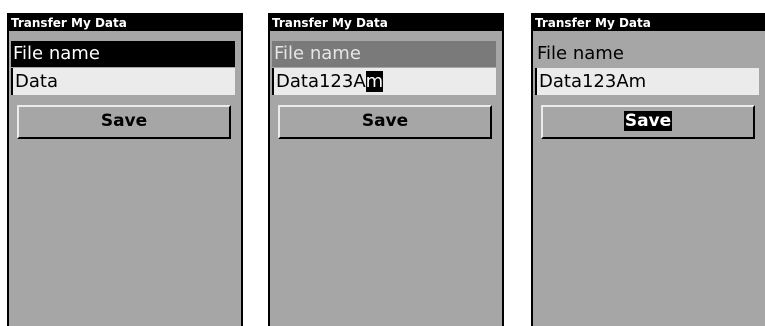  Describe the element at coordinates (36, 81) in the screenshot. I see `file-name-value: Data` at that location.